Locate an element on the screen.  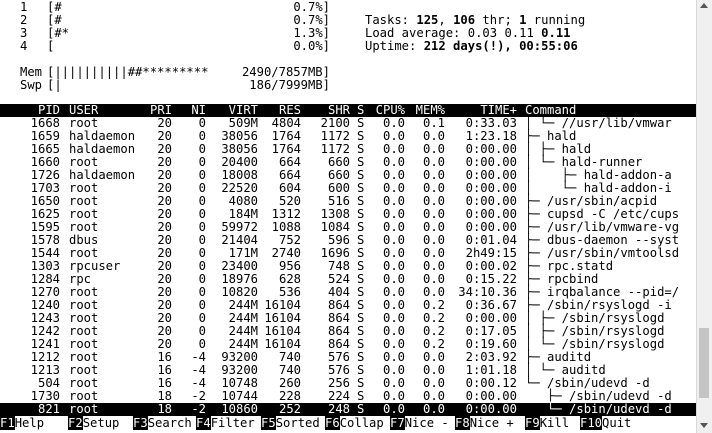
fkey-key: F3 is located at coordinates (140, 423).